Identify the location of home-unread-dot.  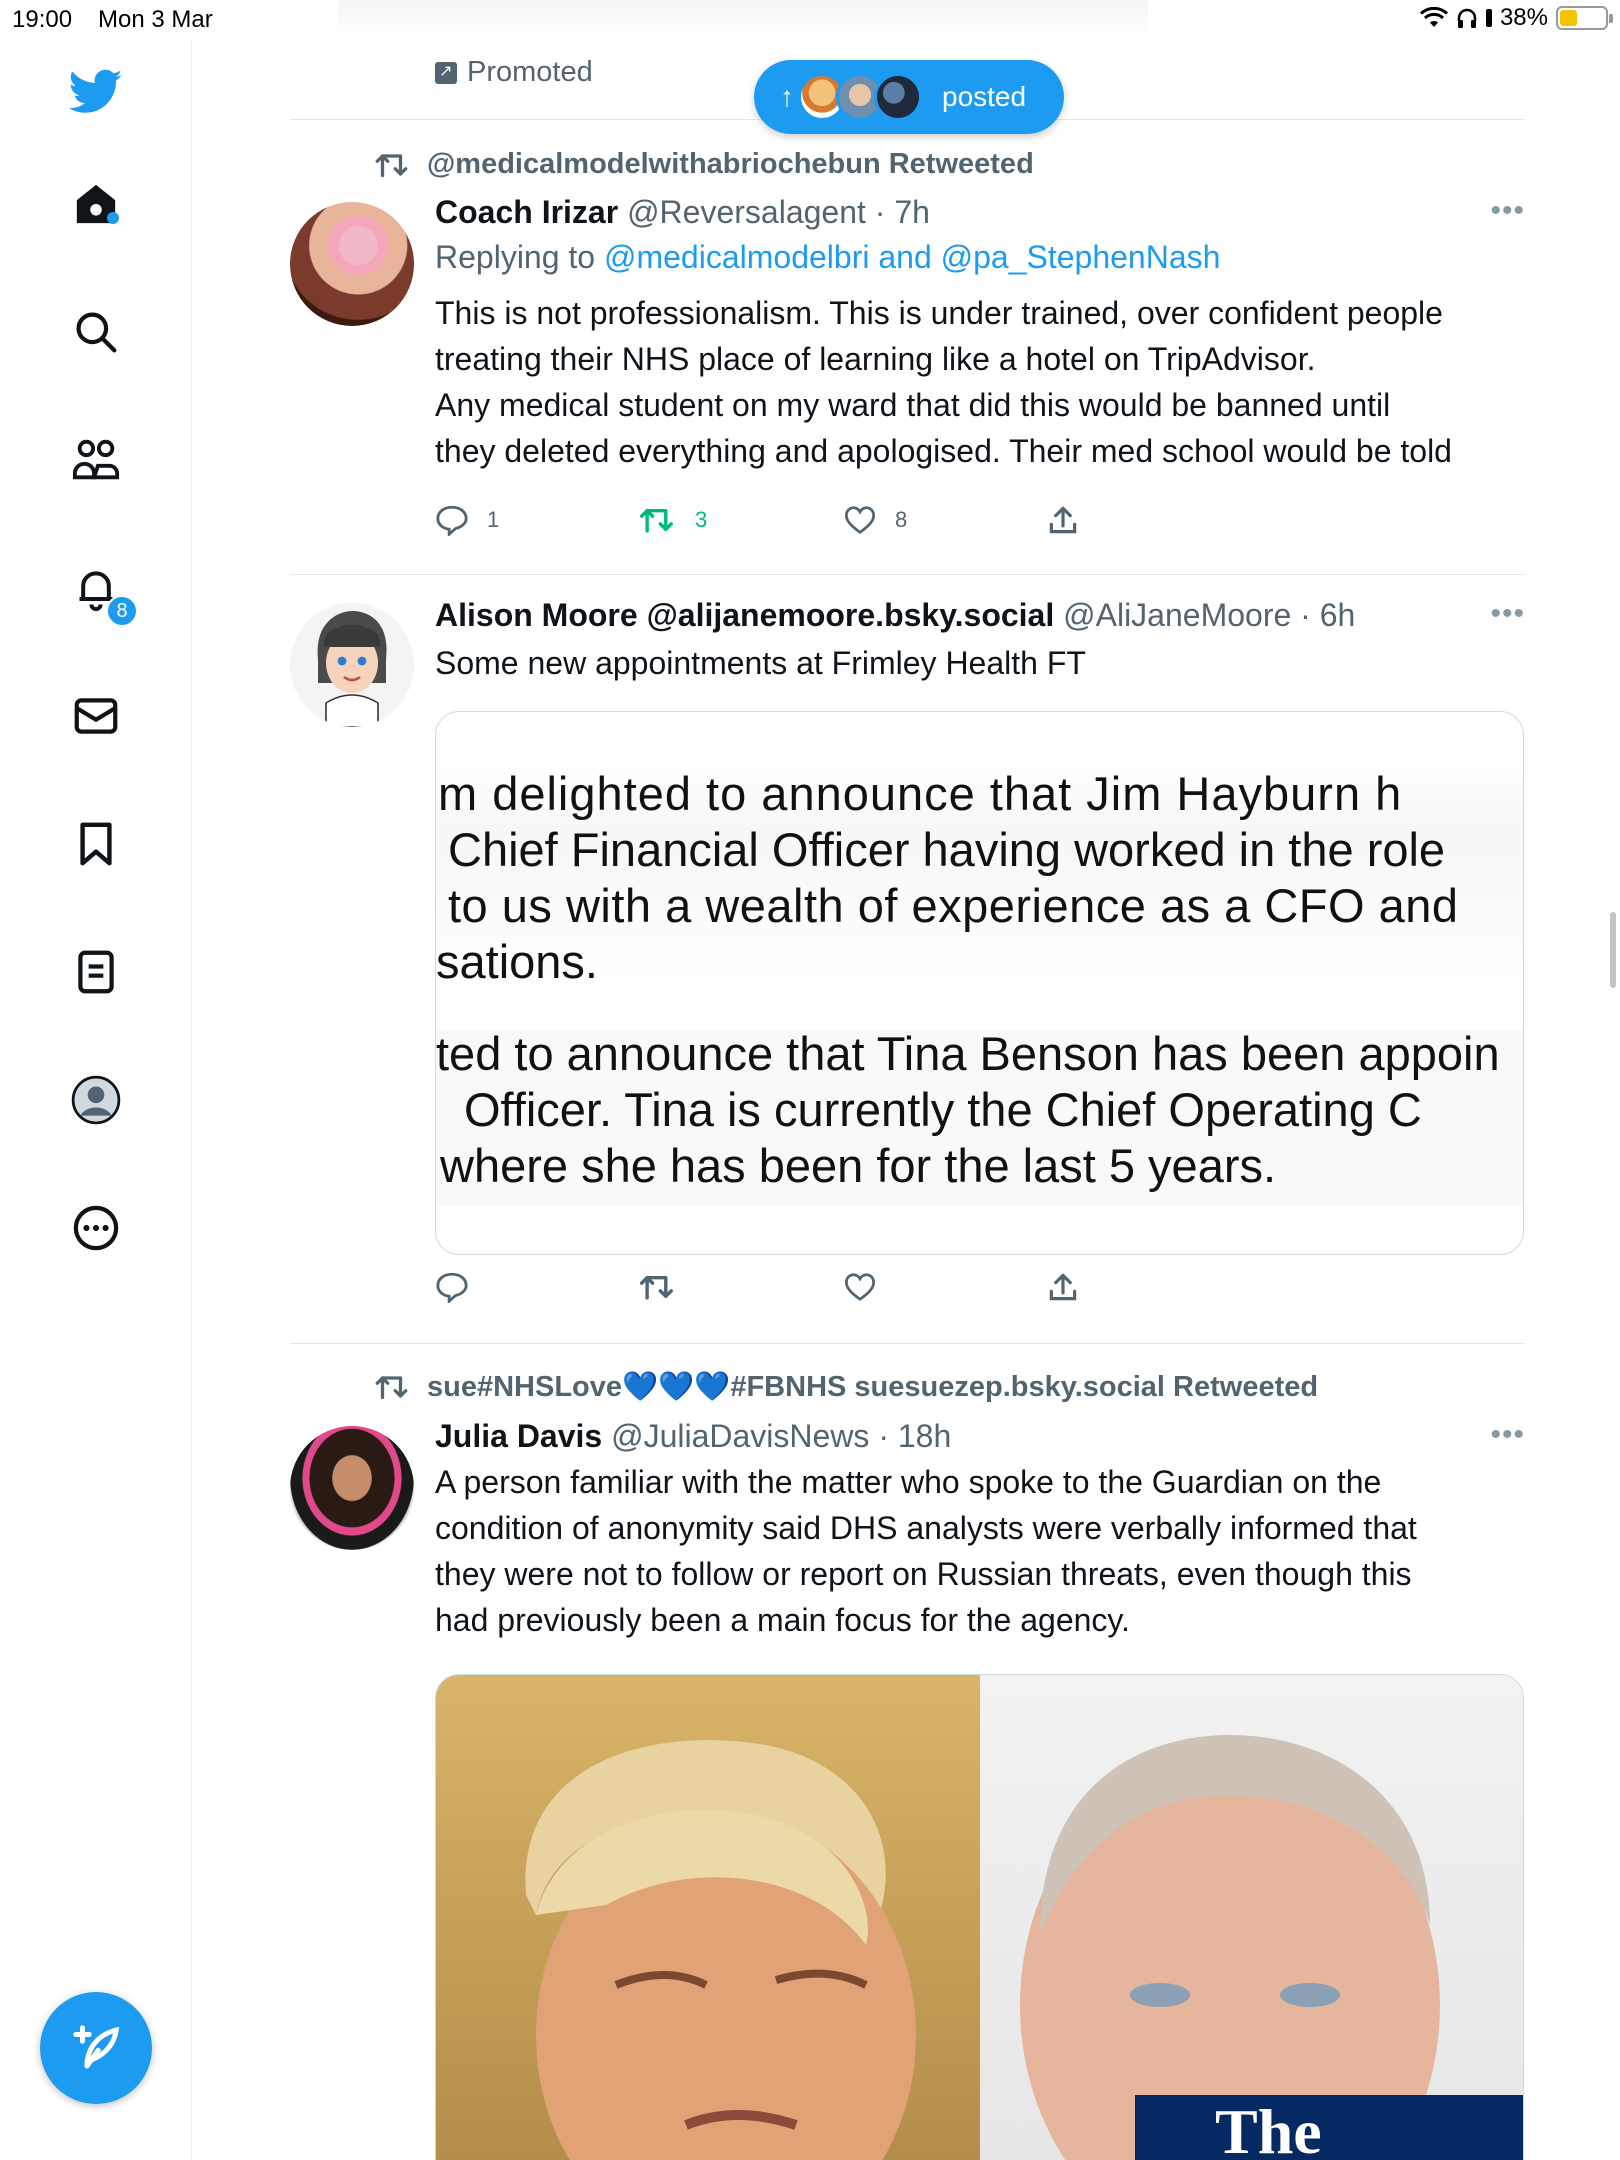
(113, 218).